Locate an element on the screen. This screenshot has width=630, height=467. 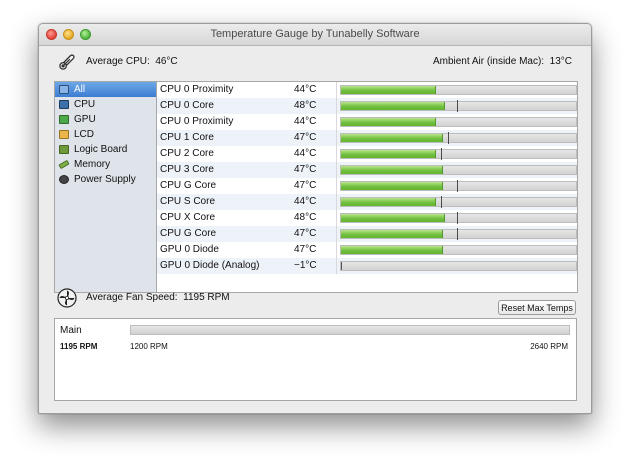
sensor-row: CPU 2 Core 44°C is located at coordinates (367, 154).